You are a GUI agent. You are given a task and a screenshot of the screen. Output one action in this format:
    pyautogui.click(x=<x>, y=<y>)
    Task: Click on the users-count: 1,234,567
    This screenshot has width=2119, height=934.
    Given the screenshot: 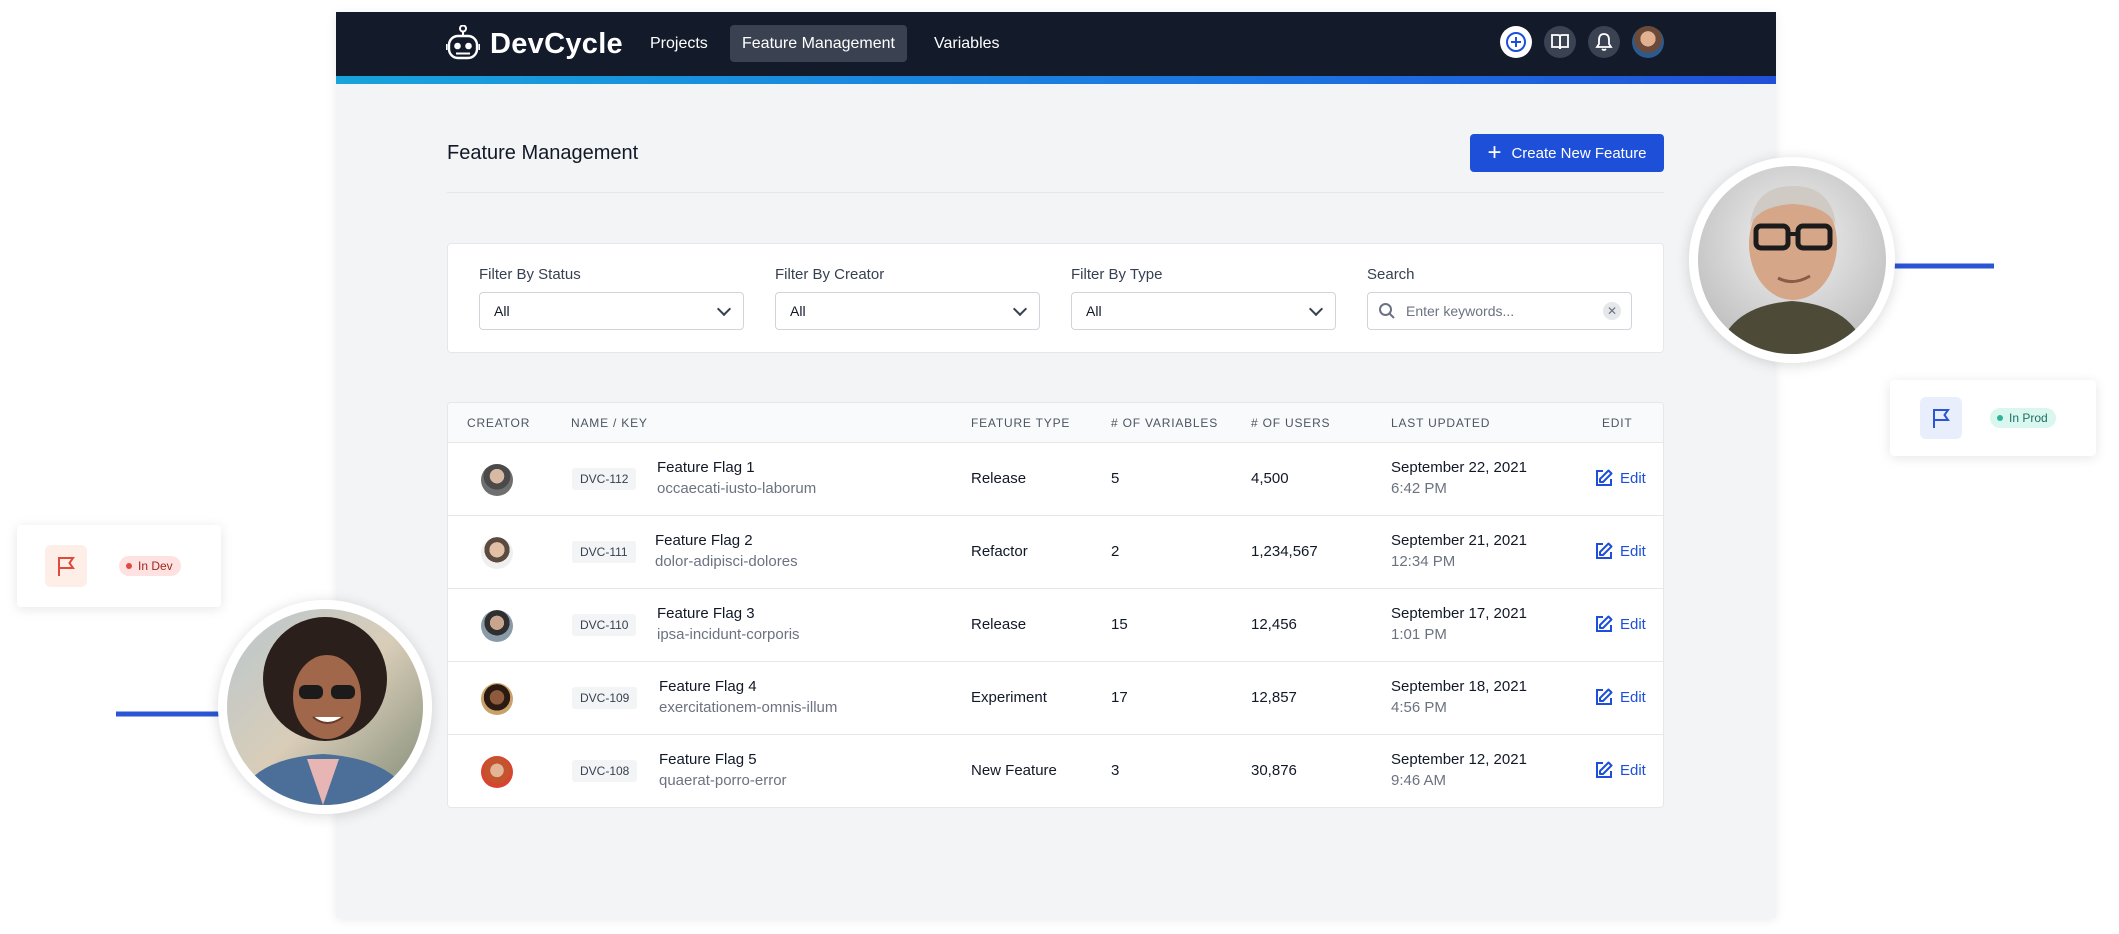 What is the action you would take?
    pyautogui.click(x=1284, y=551)
    